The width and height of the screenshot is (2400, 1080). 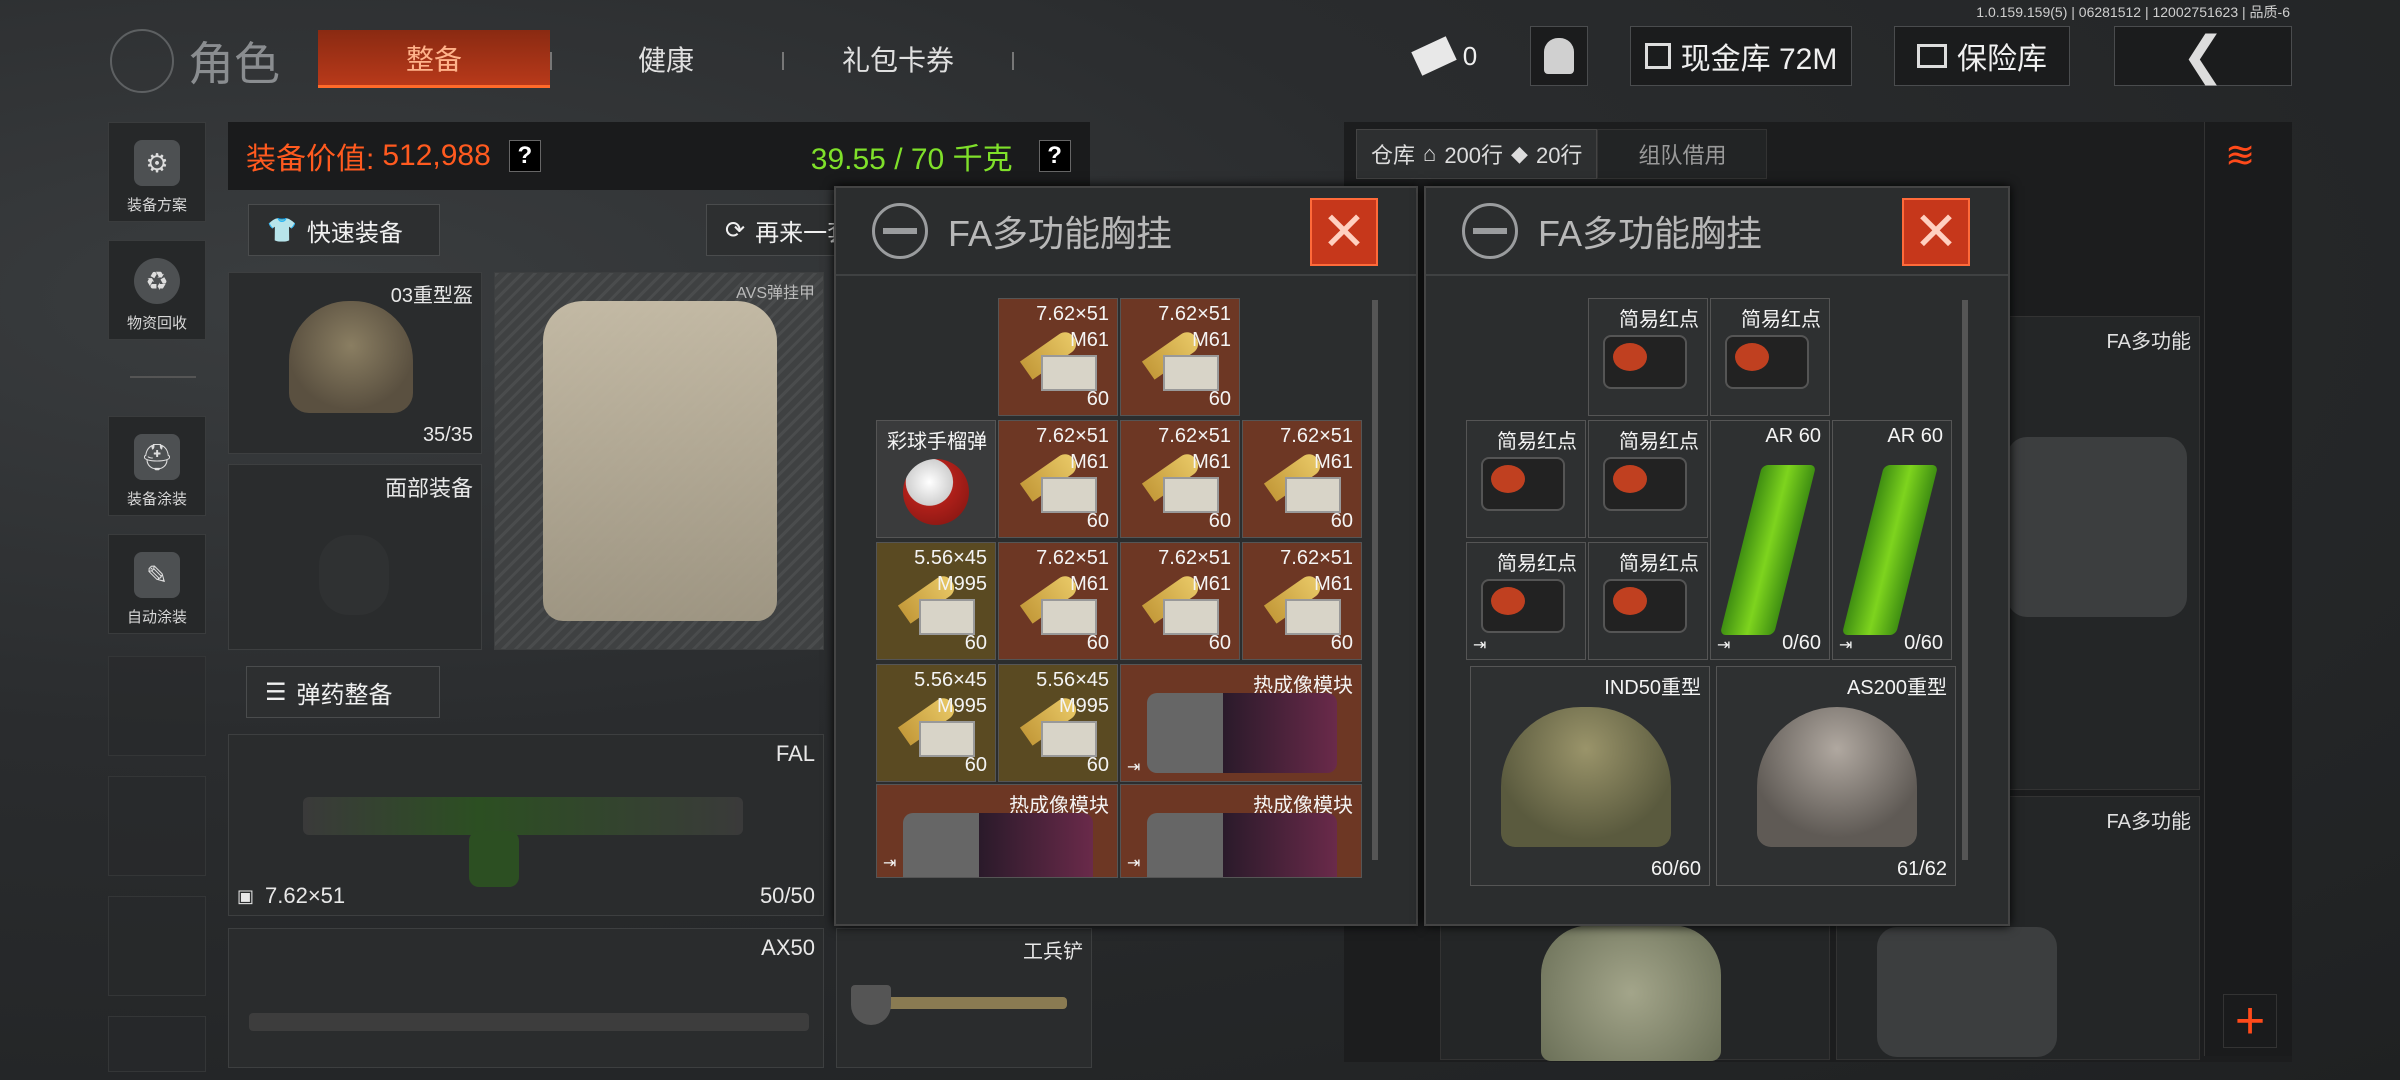 What do you see at coordinates (1477, 154) in the screenshot?
I see `tab-warehouse: 仓库 ⌂ 200行 ◆ 20行` at bounding box center [1477, 154].